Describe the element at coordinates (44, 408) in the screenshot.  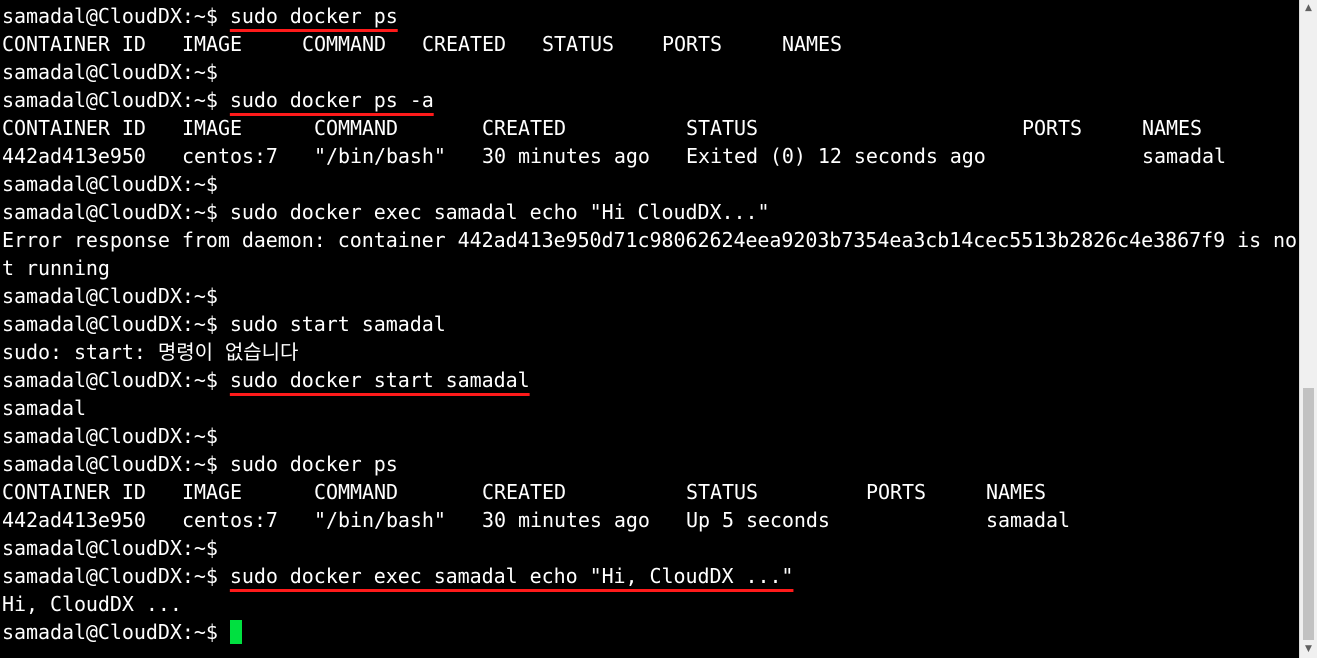
I see `command-output: samadal` at that location.